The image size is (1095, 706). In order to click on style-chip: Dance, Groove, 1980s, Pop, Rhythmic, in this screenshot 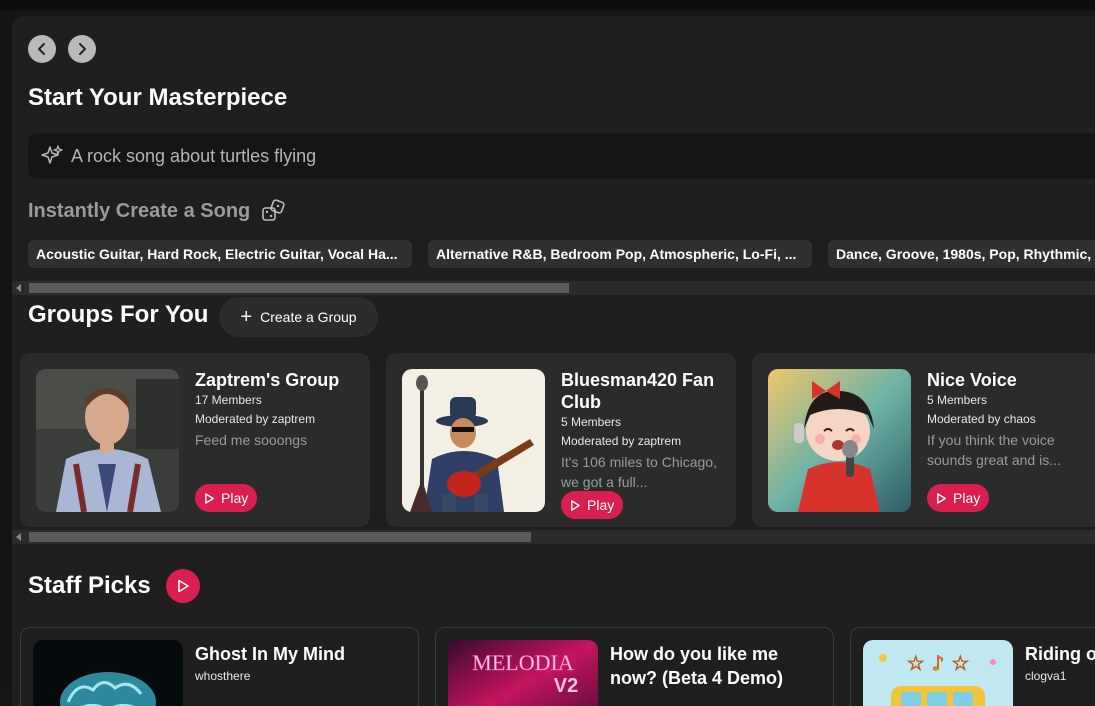, I will do `click(961, 254)`.